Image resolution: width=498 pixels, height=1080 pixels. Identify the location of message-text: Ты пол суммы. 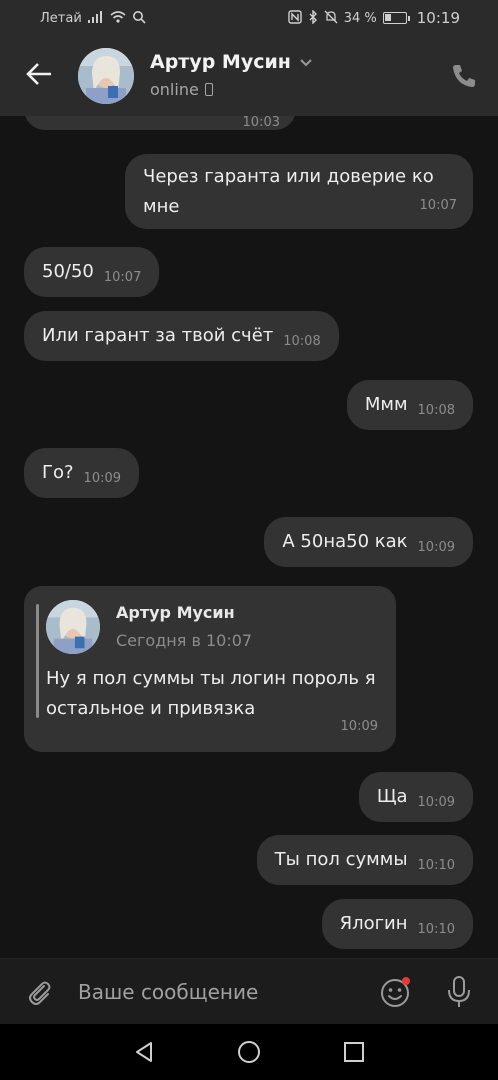
(341, 859).